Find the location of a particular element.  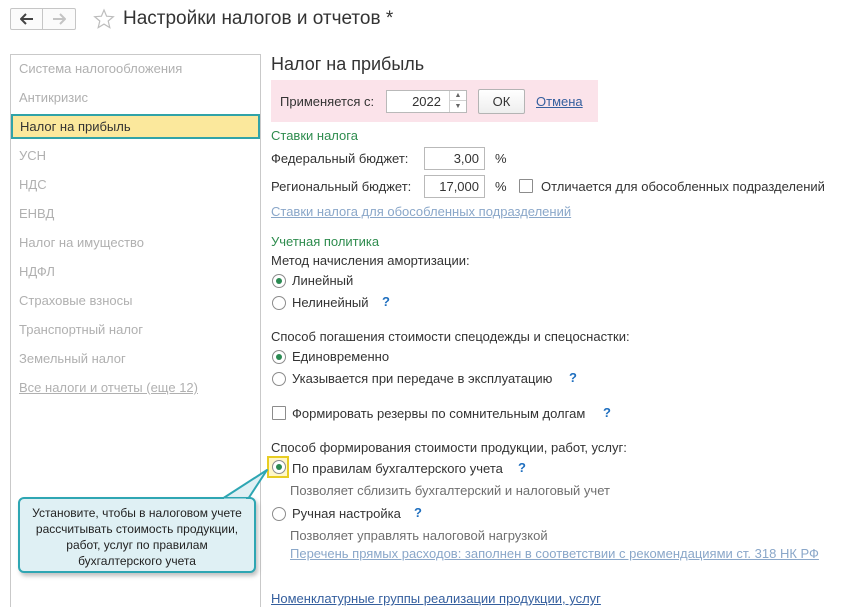

separate-rates-checkbox is located at coordinates (526, 186).